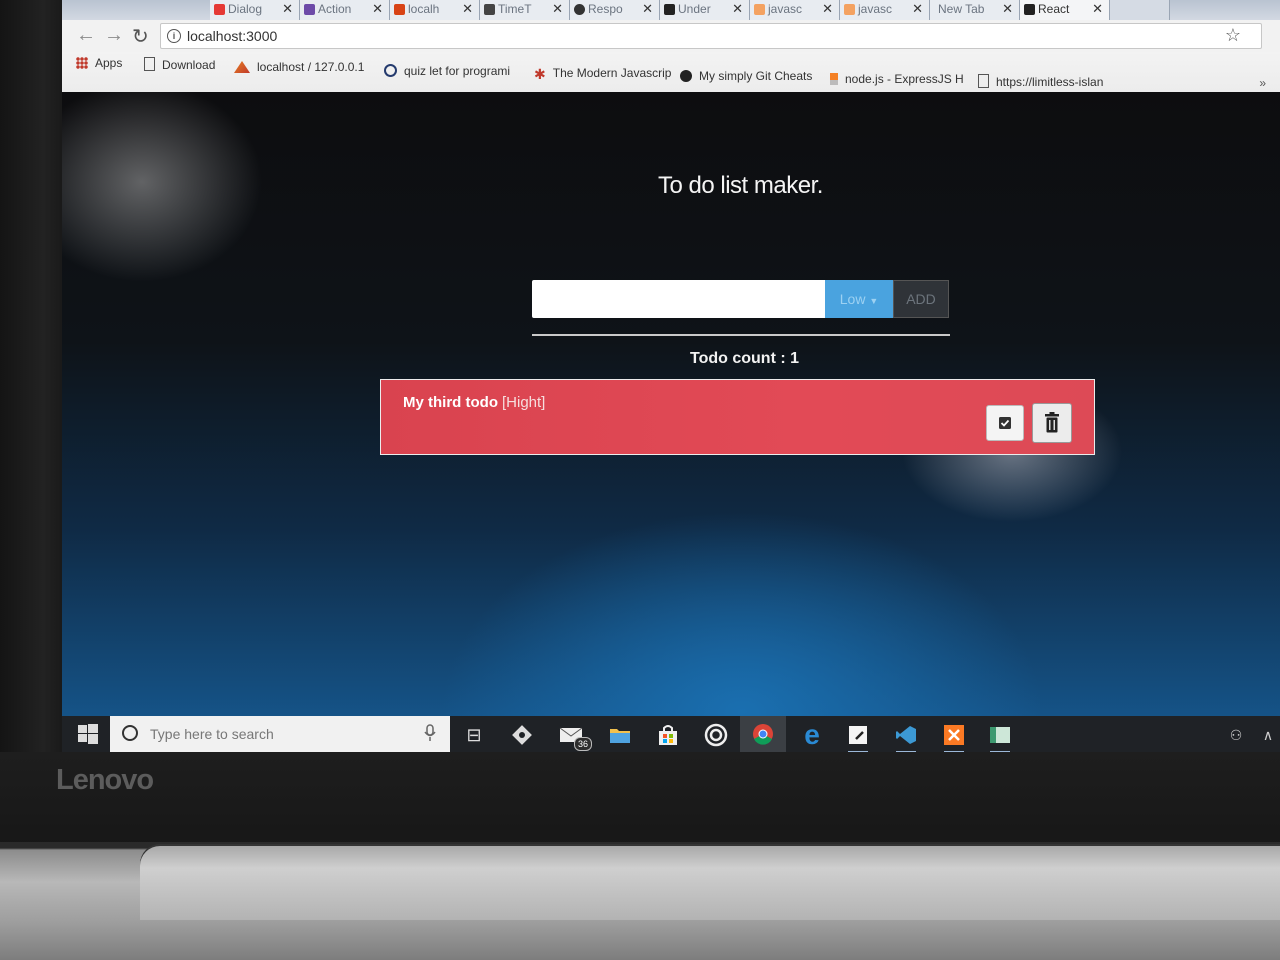 The height and width of the screenshot is (960, 1280). I want to click on tab-action: Action ✕, so click(345, 11).